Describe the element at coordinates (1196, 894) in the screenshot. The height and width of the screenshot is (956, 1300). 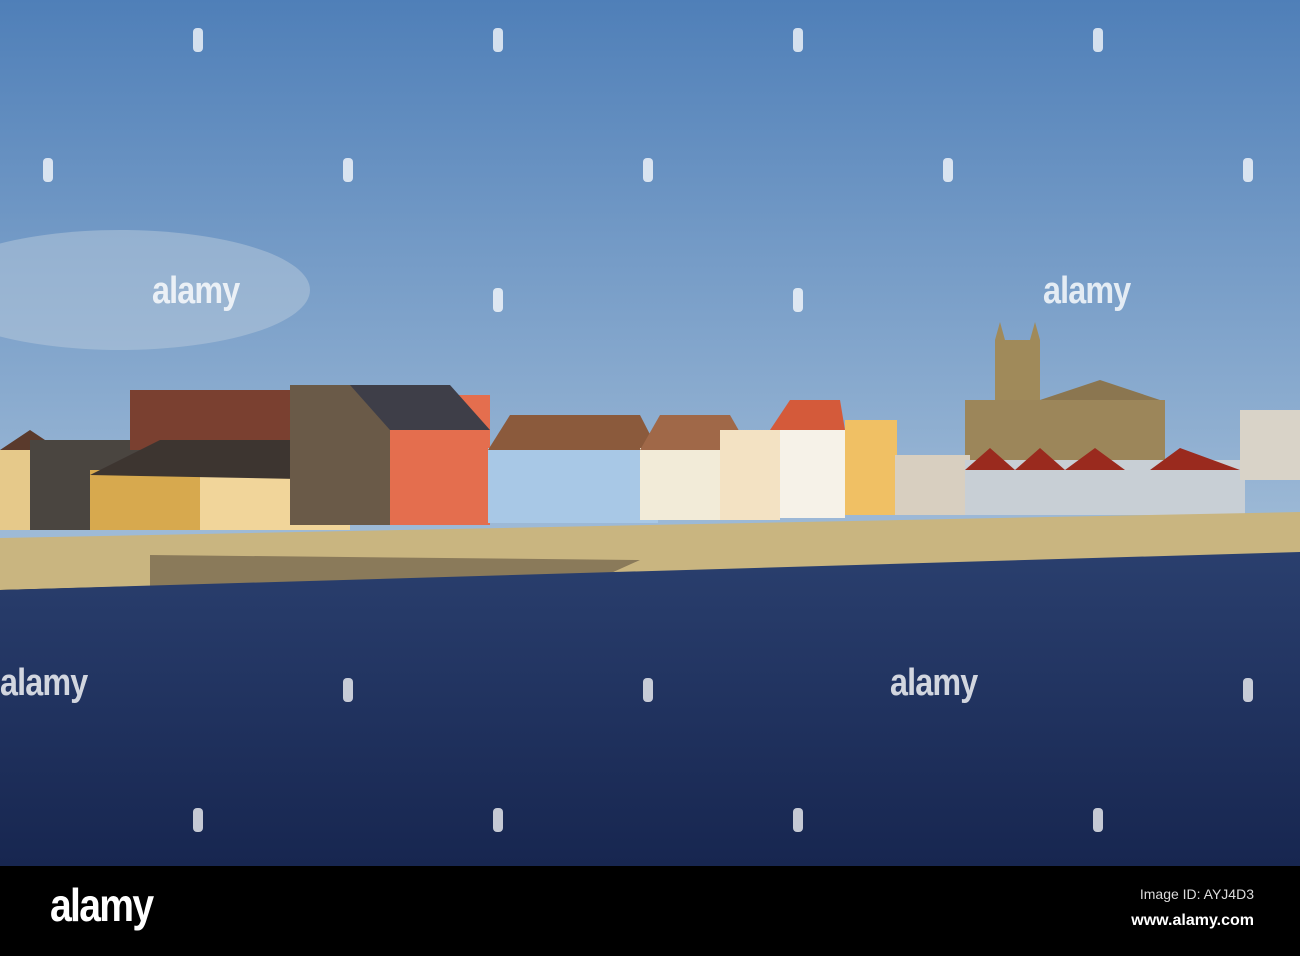
I see `image-id: Image ID: AYJ4D3` at that location.